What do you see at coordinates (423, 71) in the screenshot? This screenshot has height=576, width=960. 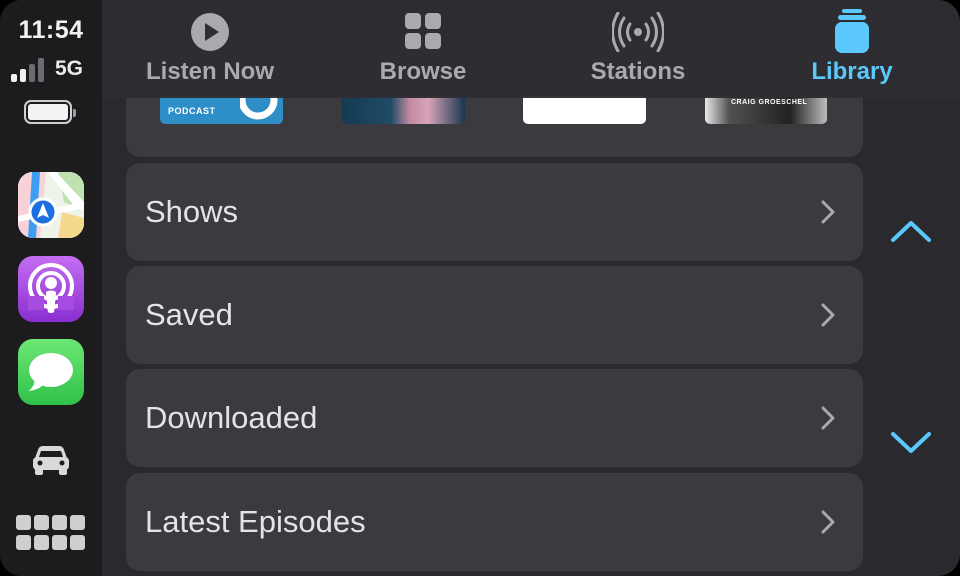 I see `tab-label: Browse` at bounding box center [423, 71].